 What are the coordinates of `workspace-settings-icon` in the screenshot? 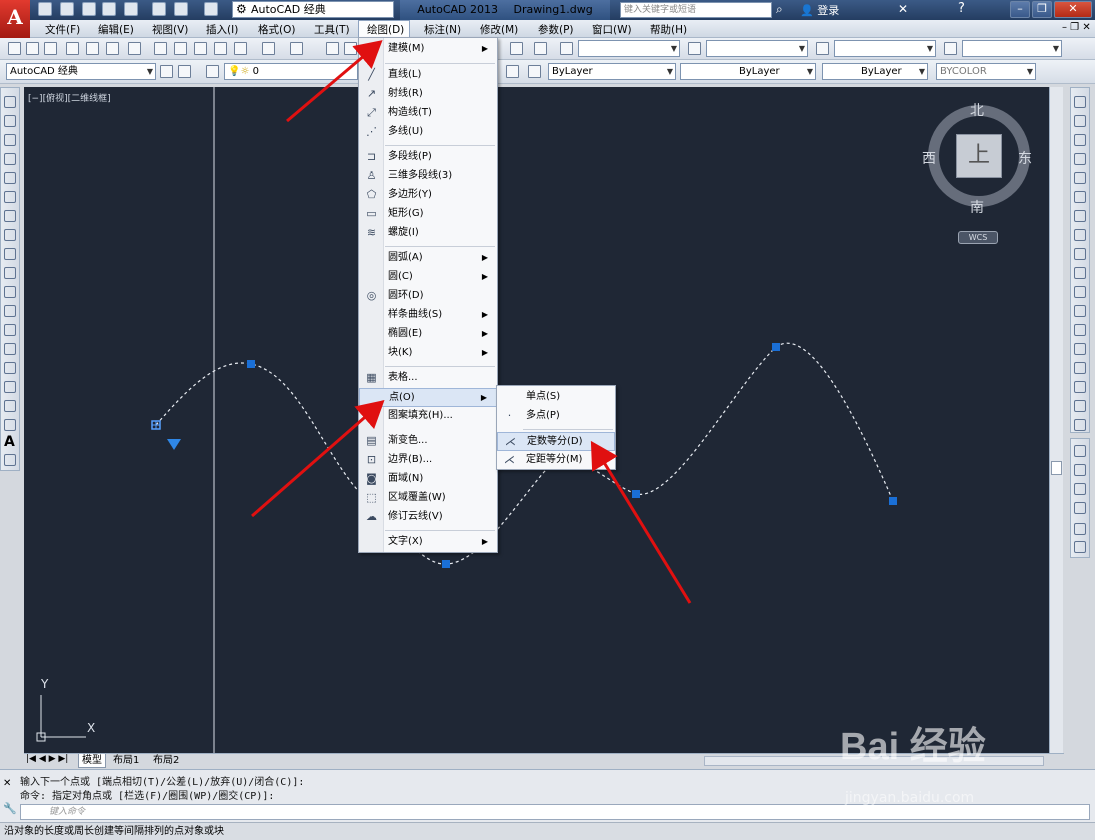 It's located at (166, 71).